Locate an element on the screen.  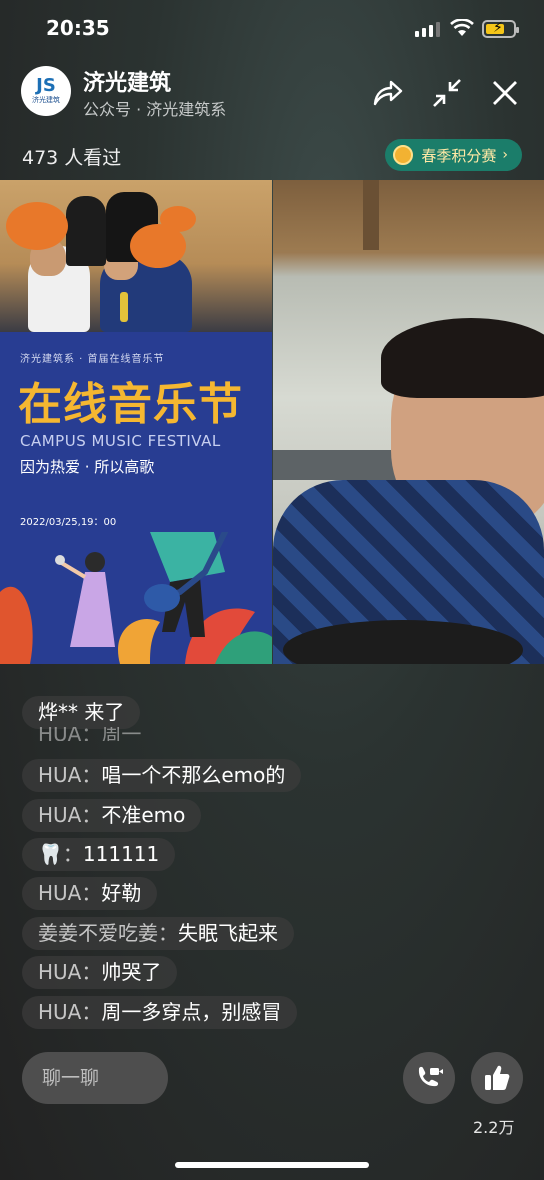
avatar-text: 济光建筑 is located at coordinates (46, 100).